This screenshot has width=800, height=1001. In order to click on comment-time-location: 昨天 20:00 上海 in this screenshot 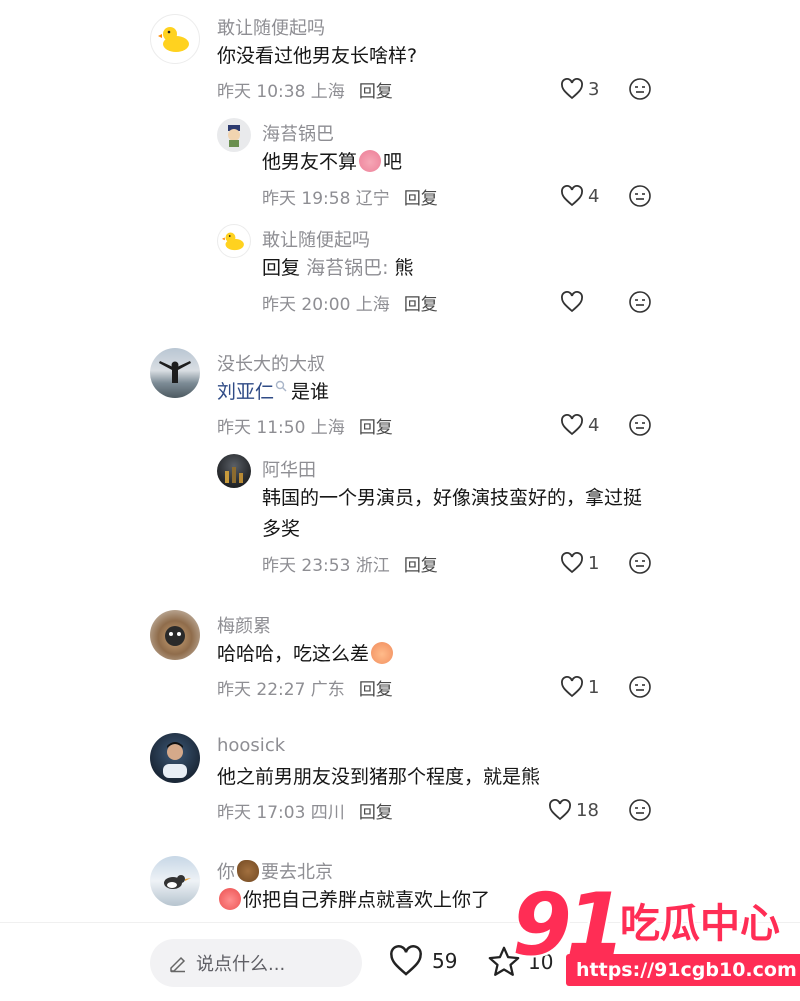, I will do `click(326, 305)`.